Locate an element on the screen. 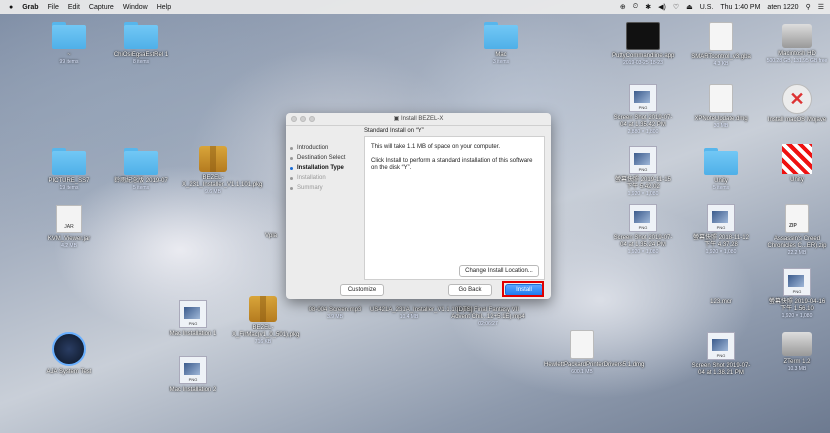 The height and width of the screenshot is (433, 830). clock: Thu 1:40 PM is located at coordinates (740, 7).